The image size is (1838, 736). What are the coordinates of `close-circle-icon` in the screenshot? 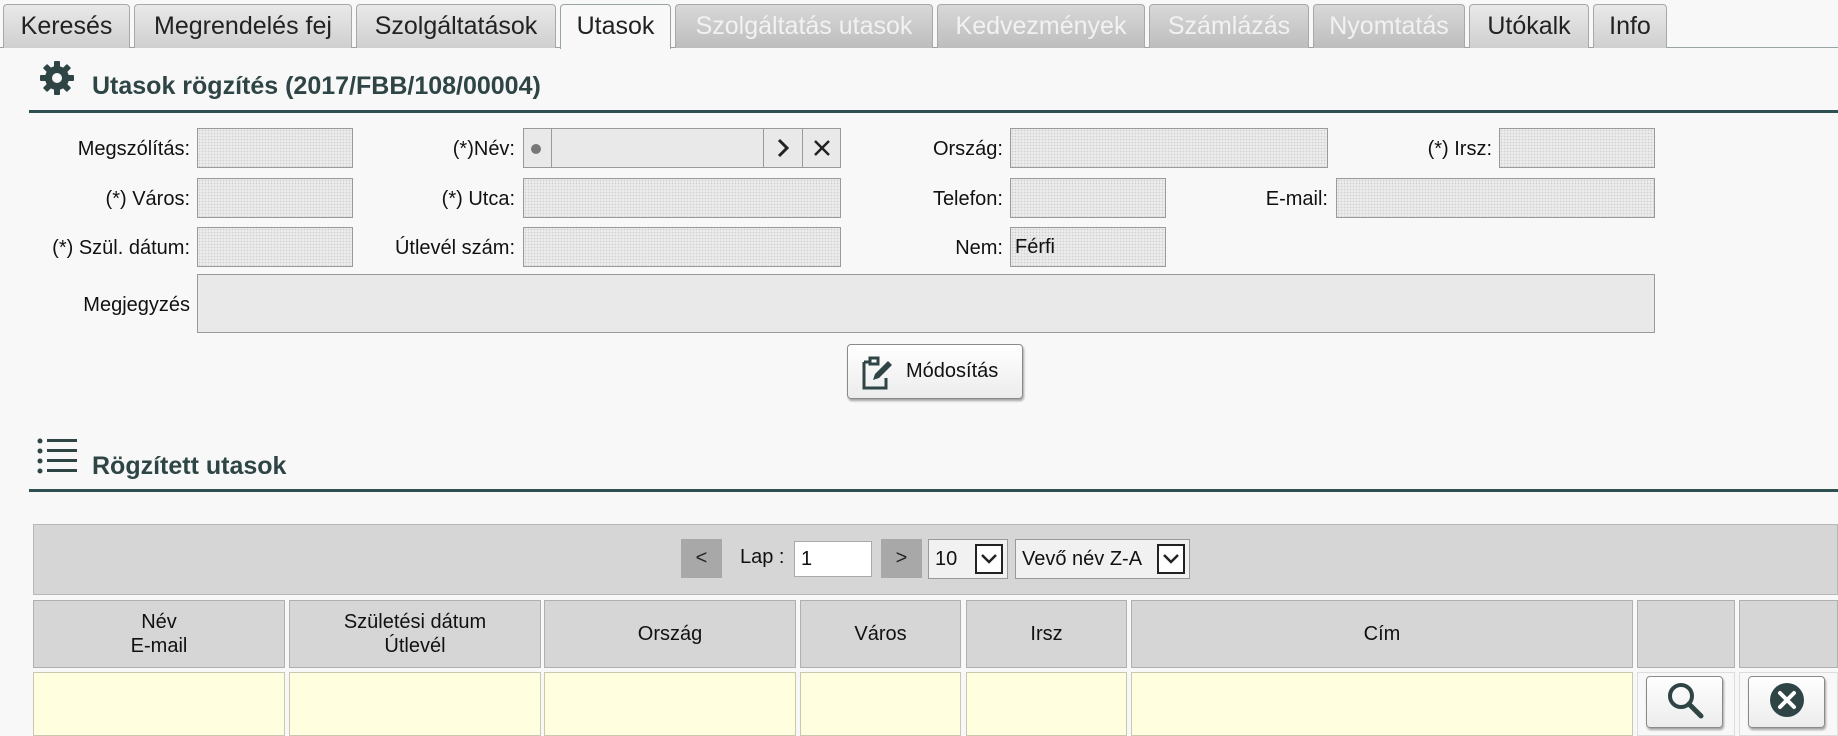 It's located at (1787, 702).